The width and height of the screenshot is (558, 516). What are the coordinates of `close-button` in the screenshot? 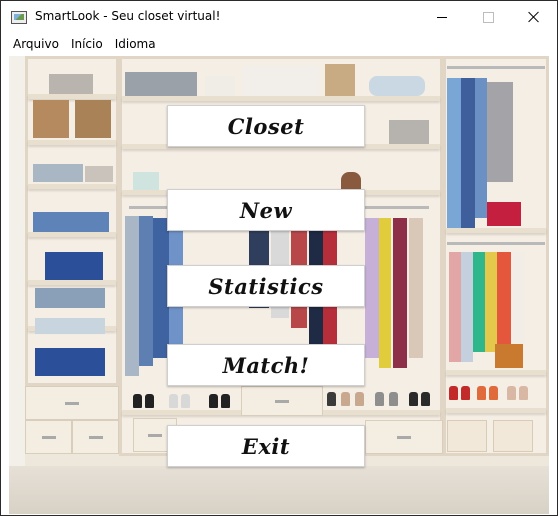 It's located at (534, 17).